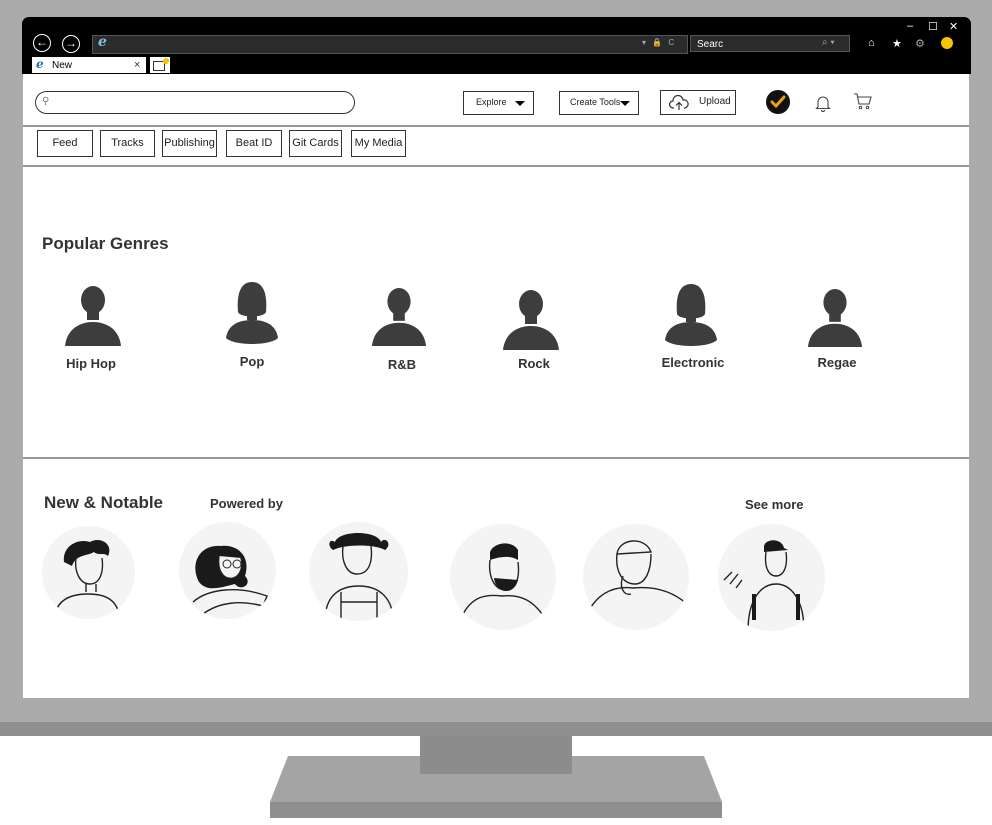  What do you see at coordinates (910, 26) in the screenshot?
I see `minimize-icon: –` at bounding box center [910, 26].